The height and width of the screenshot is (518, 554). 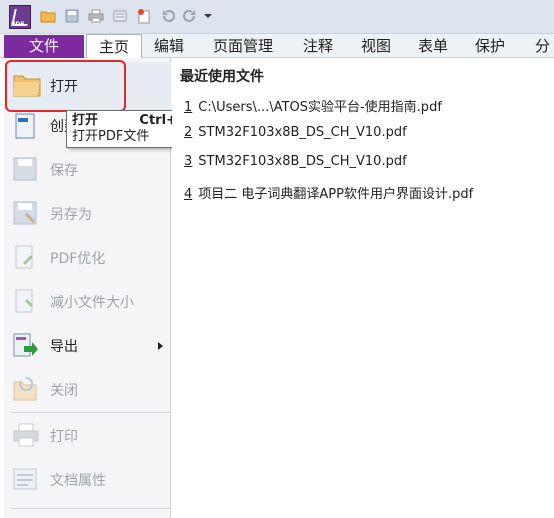 What do you see at coordinates (376, 46) in the screenshot?
I see `tab-view: 视图` at bounding box center [376, 46].